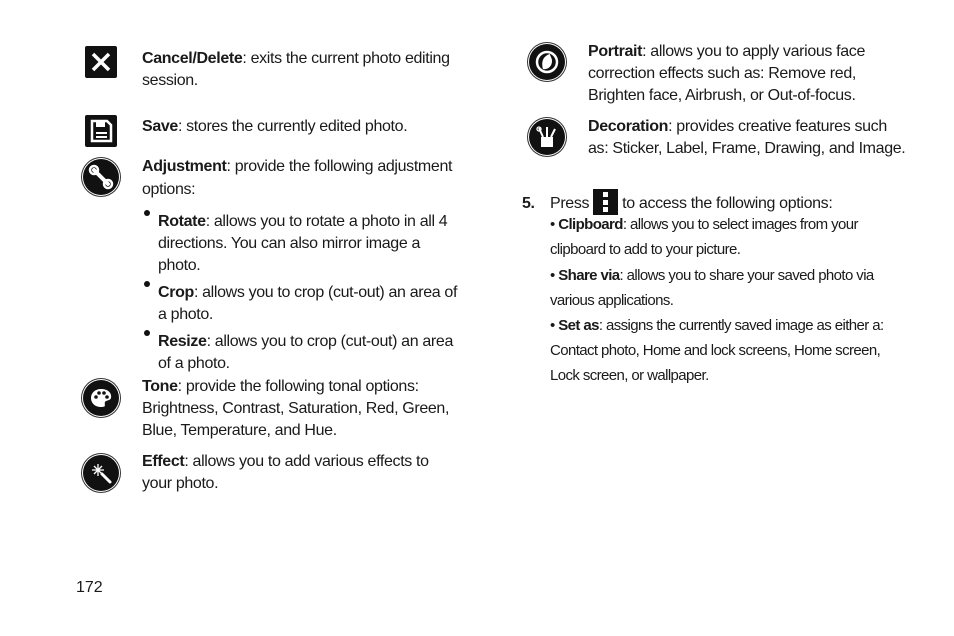 The width and height of the screenshot is (954, 636). What do you see at coordinates (590, 224) in the screenshot?
I see `term: Clipboard` at bounding box center [590, 224].